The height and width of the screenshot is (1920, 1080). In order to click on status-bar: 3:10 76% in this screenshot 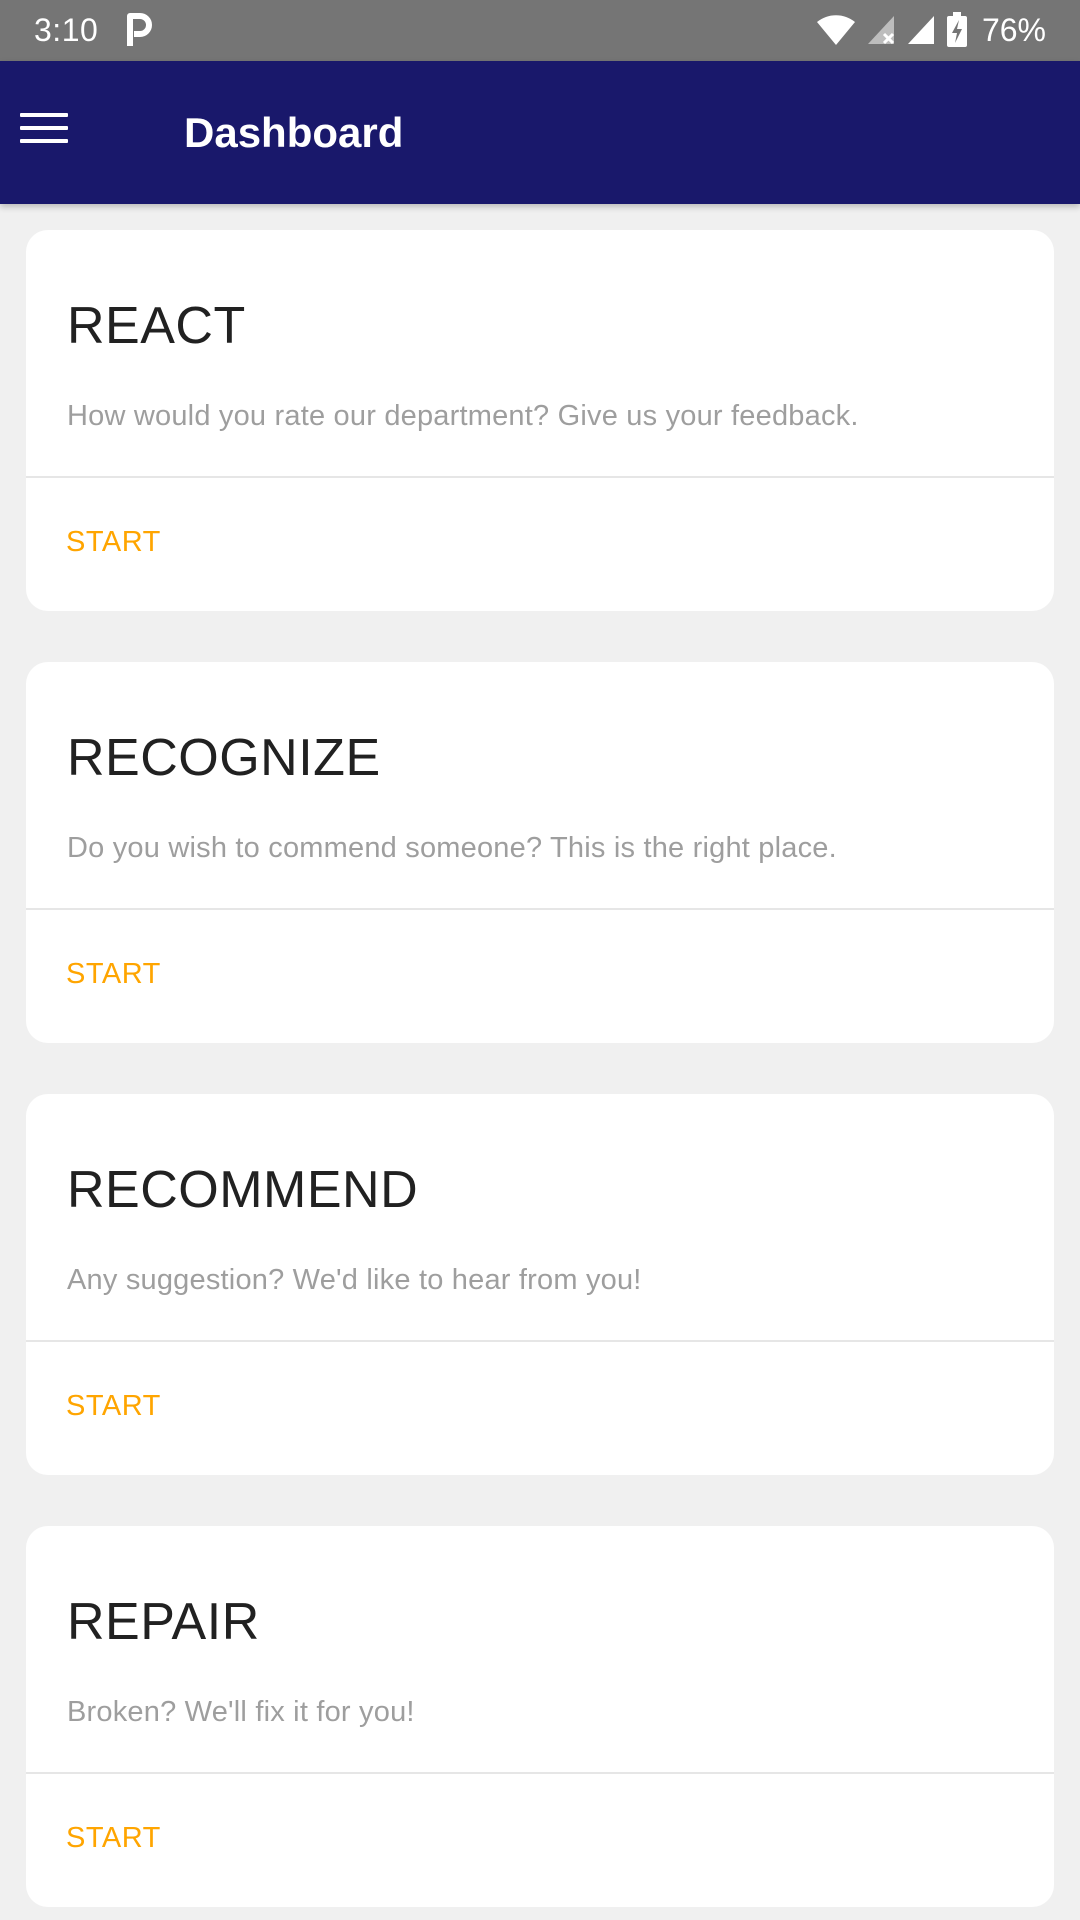, I will do `click(540, 30)`.